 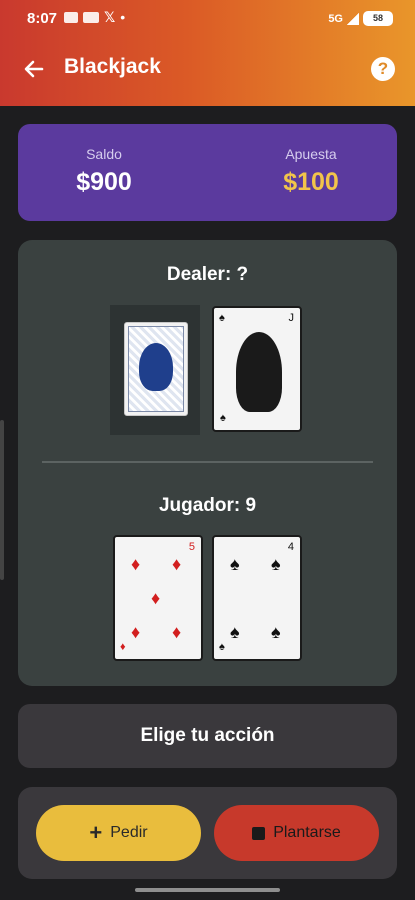 I want to click on action-buttons-panel: + Pedir Plantarse, so click(x=207, y=833).